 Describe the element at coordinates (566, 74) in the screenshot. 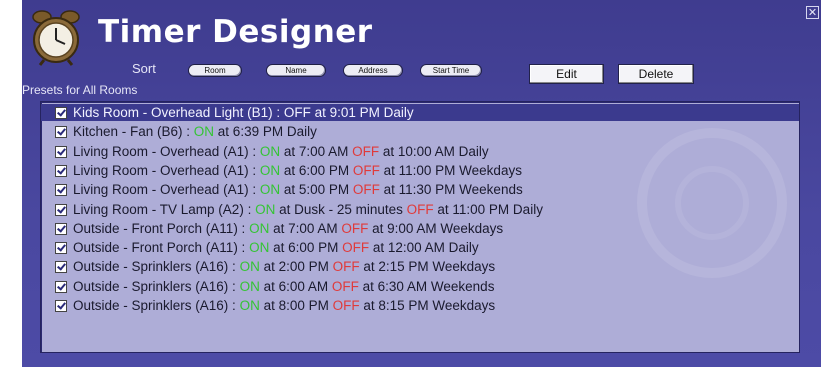

I see `edit-button: Edit` at that location.